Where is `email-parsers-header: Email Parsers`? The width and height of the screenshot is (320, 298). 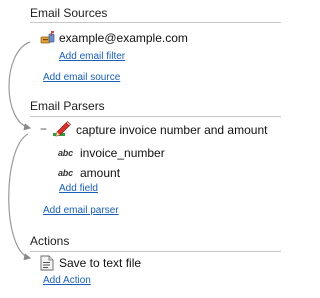 email-parsers-header: Email Parsers is located at coordinates (67, 106).